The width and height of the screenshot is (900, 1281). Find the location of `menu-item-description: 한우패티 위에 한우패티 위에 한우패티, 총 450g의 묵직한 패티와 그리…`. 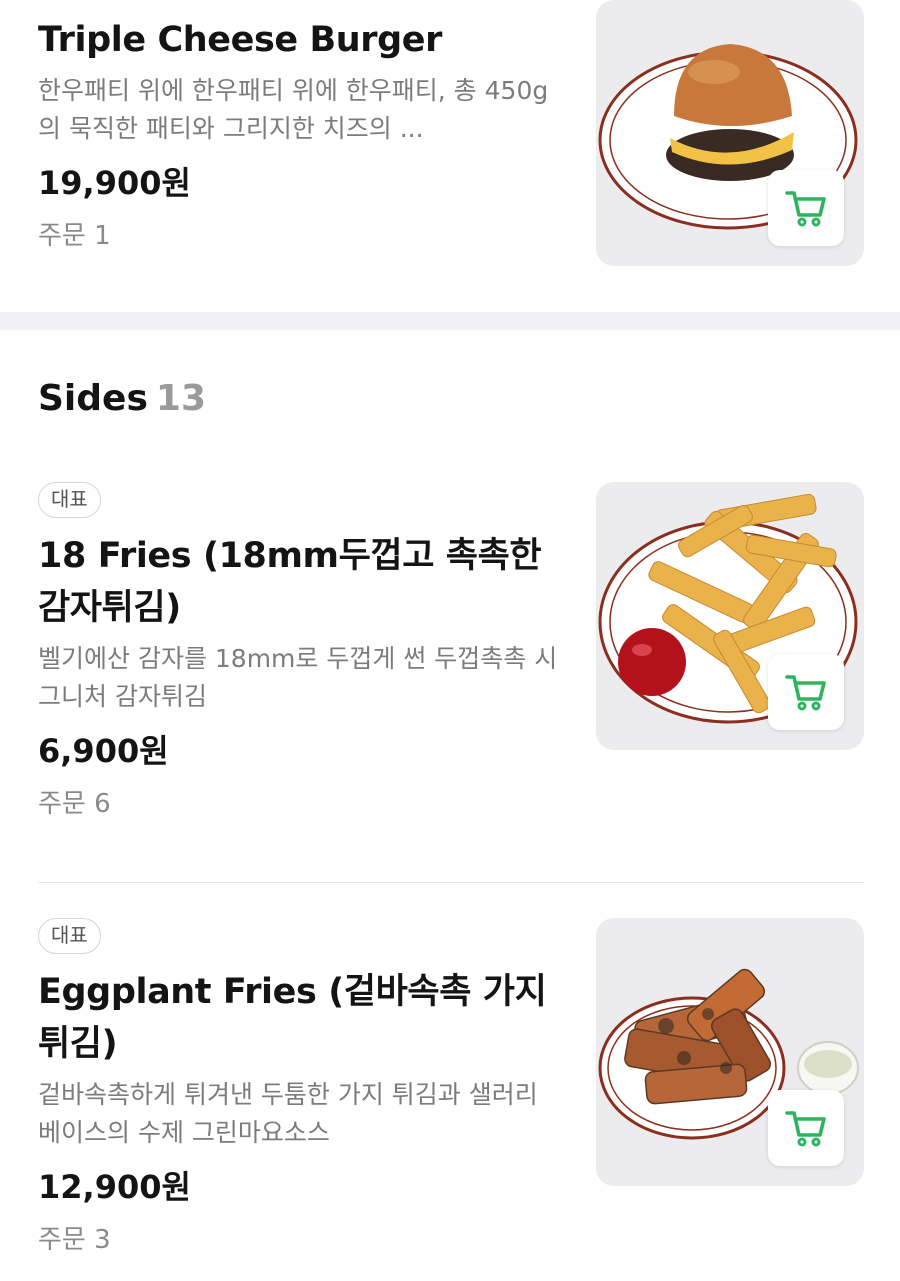

menu-item-description: 한우패티 위에 한우패티 위에 한우패티, 총 450g의 묵직한 패티와 그리… is located at coordinates (293, 109).